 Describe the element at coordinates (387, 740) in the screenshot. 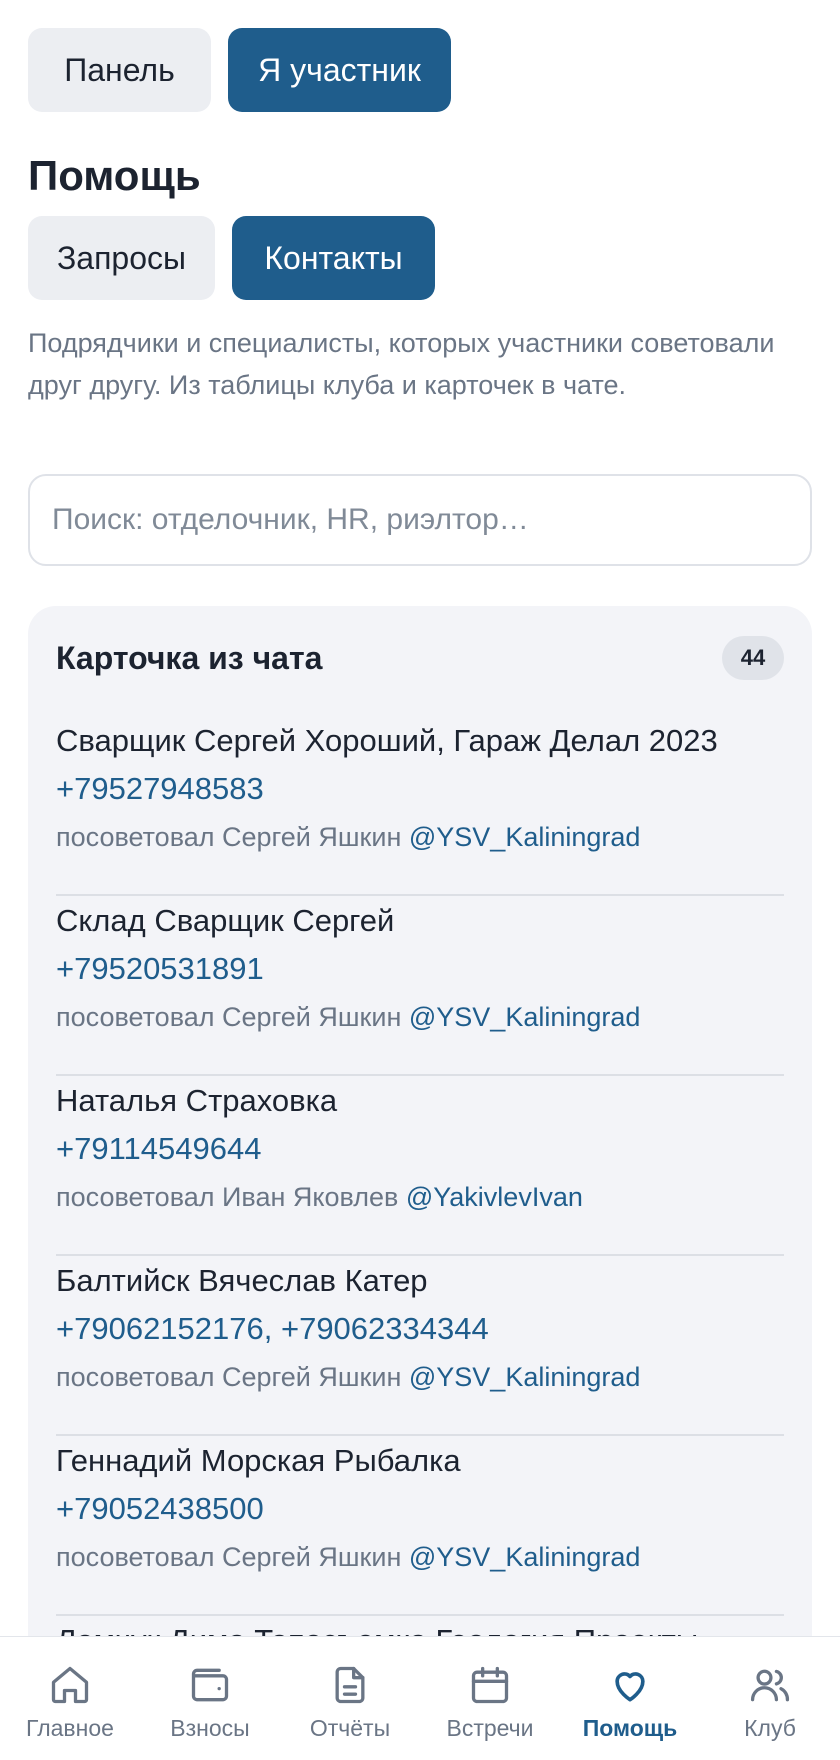

I see `contact-name: Сварщик Сергей Хороший, Гараж Делал 2023` at that location.